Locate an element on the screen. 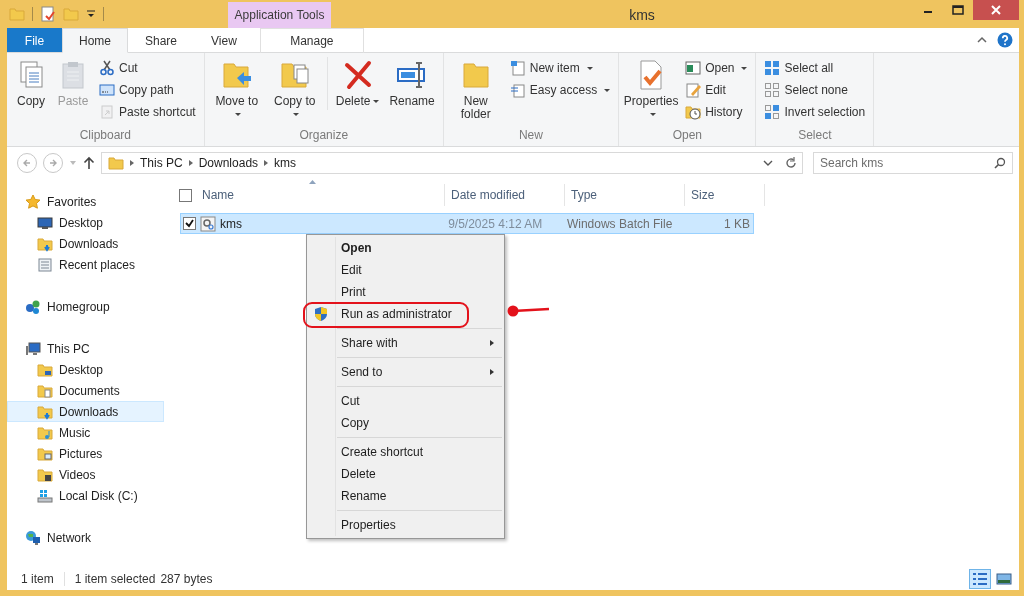 The height and width of the screenshot is (596, 1024). nav-item: Recent places is located at coordinates (85, 264).